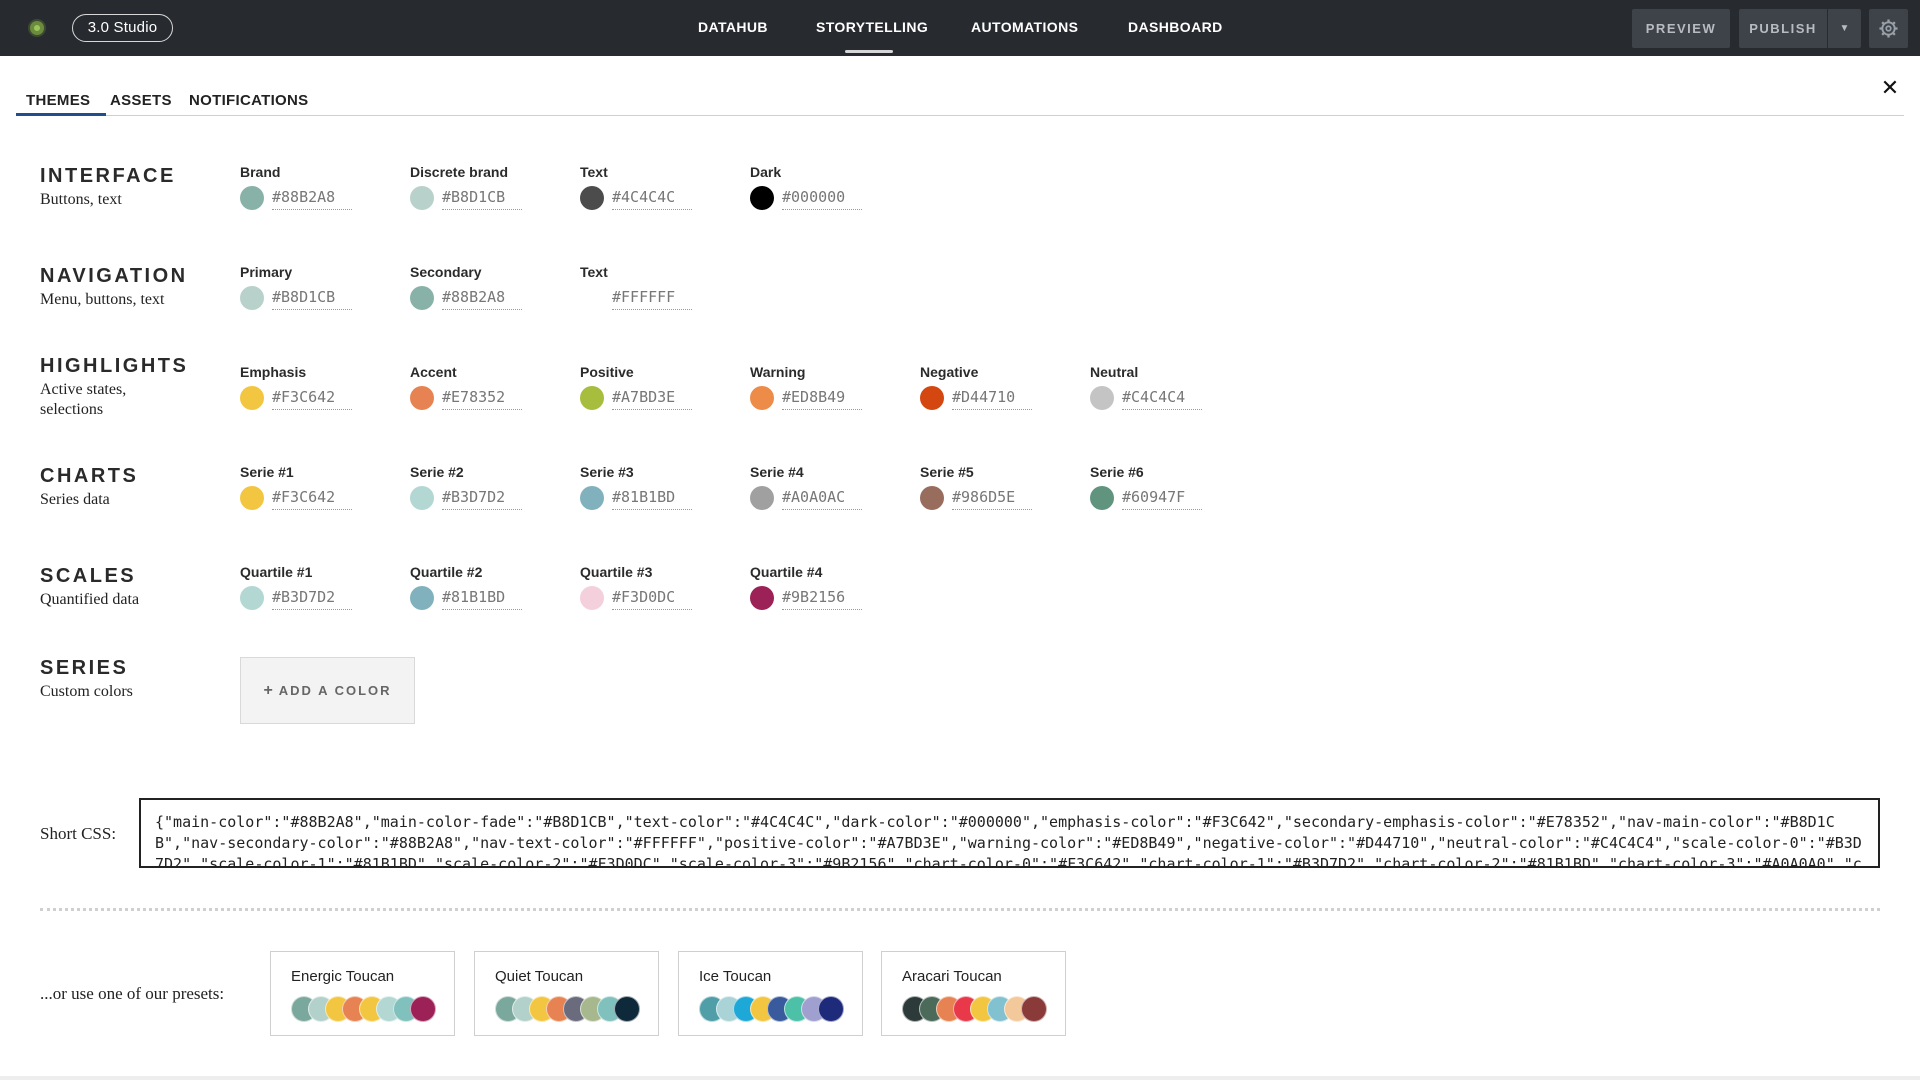  What do you see at coordinates (89, 476) in the screenshot?
I see `section-title-charts: CHARTS` at bounding box center [89, 476].